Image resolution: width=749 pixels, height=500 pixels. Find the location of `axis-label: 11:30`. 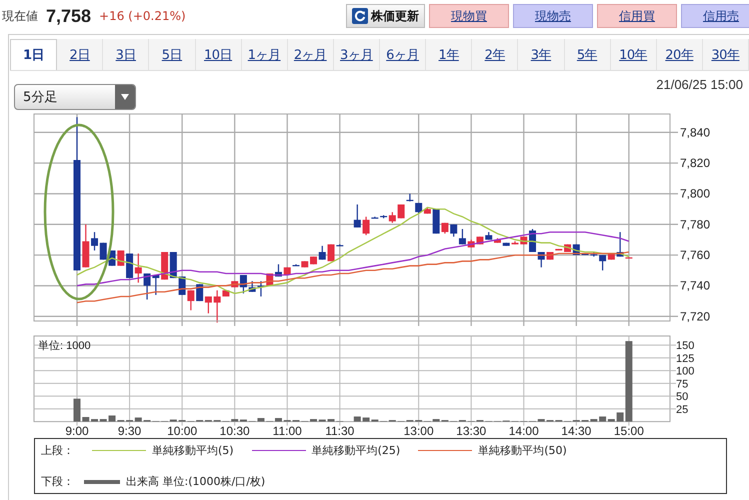

axis-label: 11:30 is located at coordinates (339, 431).